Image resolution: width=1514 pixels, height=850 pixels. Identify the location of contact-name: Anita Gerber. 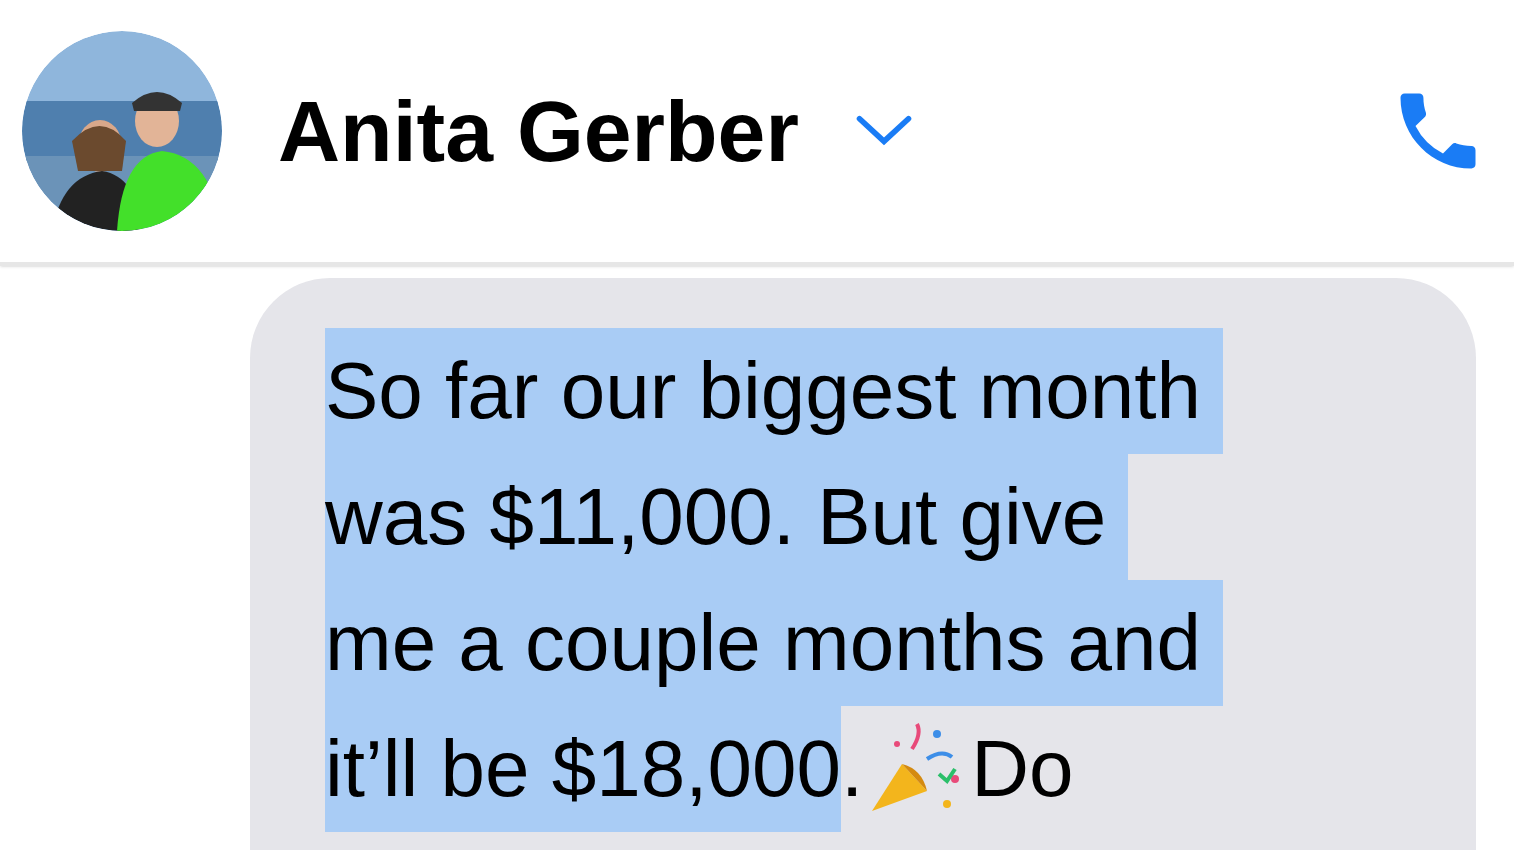
(538, 131).